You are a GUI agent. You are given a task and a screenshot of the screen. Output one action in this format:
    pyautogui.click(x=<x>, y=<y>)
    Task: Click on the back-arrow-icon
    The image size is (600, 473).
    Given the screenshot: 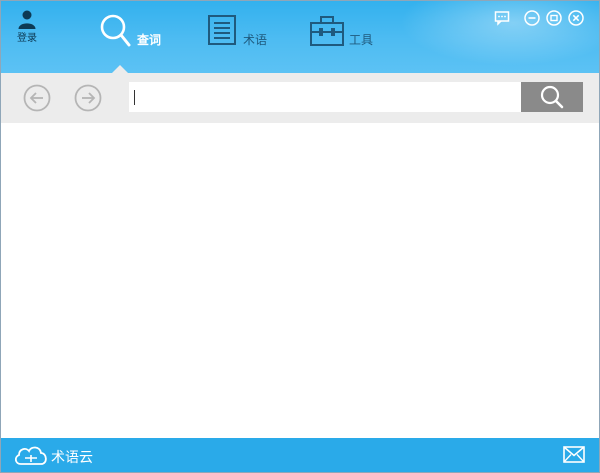 What is the action you would take?
    pyautogui.click(x=37, y=98)
    